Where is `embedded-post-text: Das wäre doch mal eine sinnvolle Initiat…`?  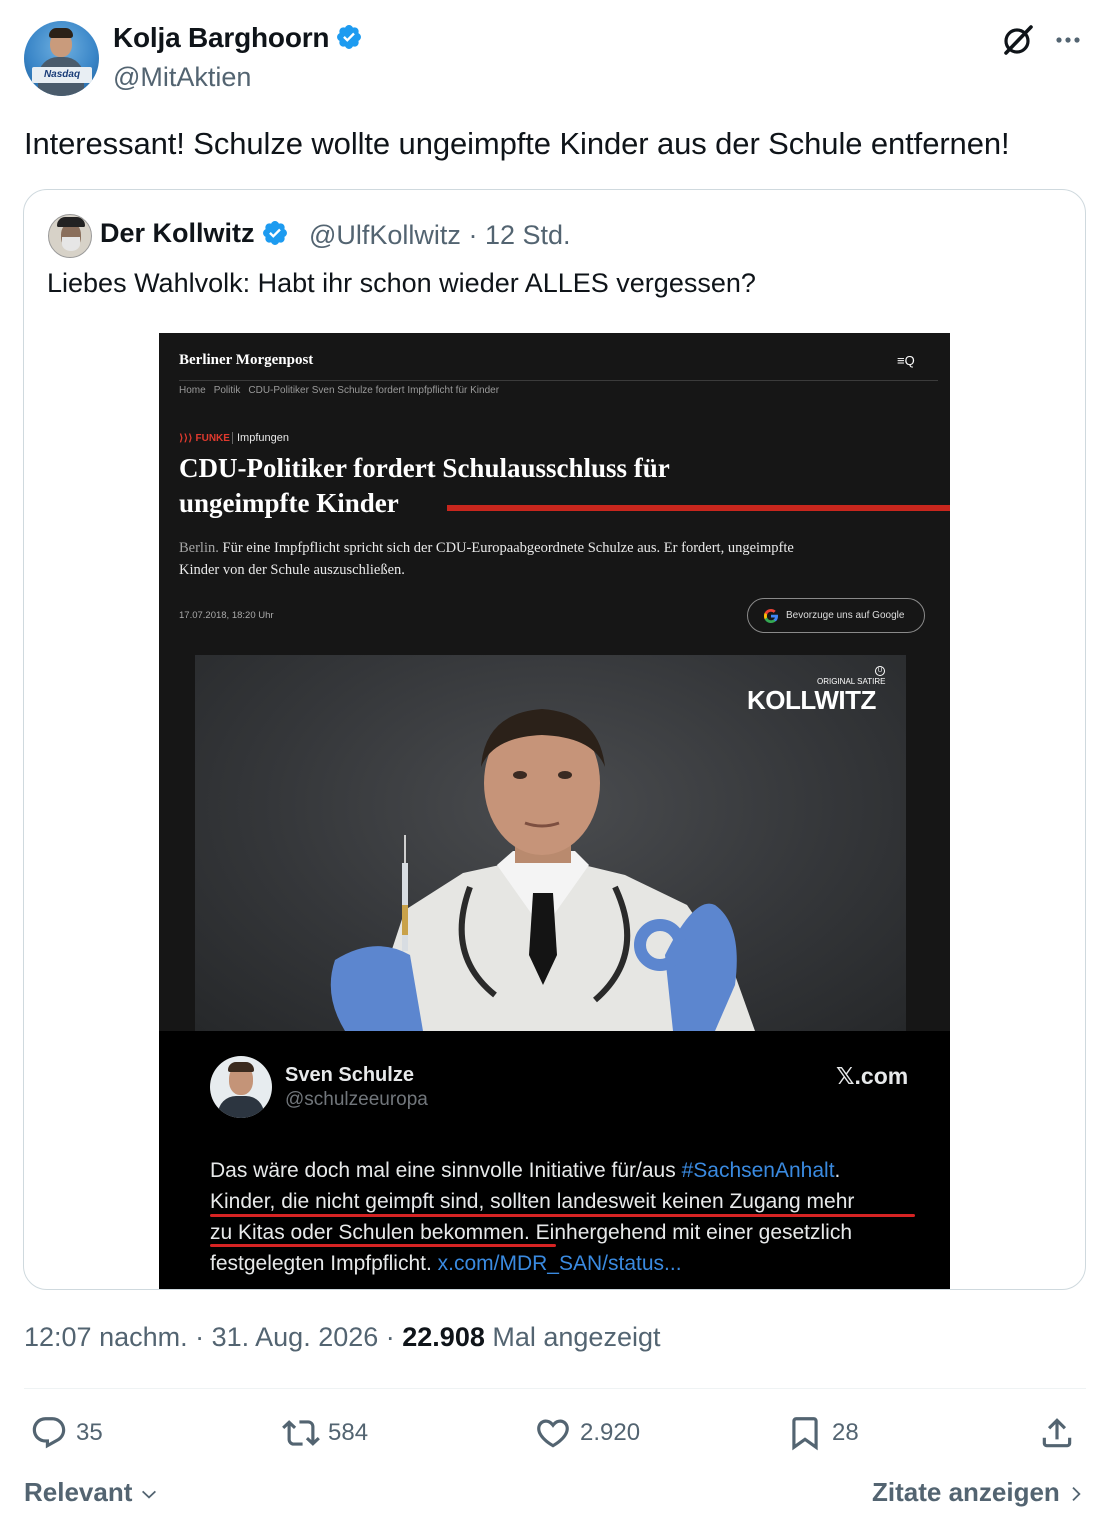 embedded-post-text: Das wäre doch mal eine sinnvolle Initiat… is located at coordinates (570, 1217).